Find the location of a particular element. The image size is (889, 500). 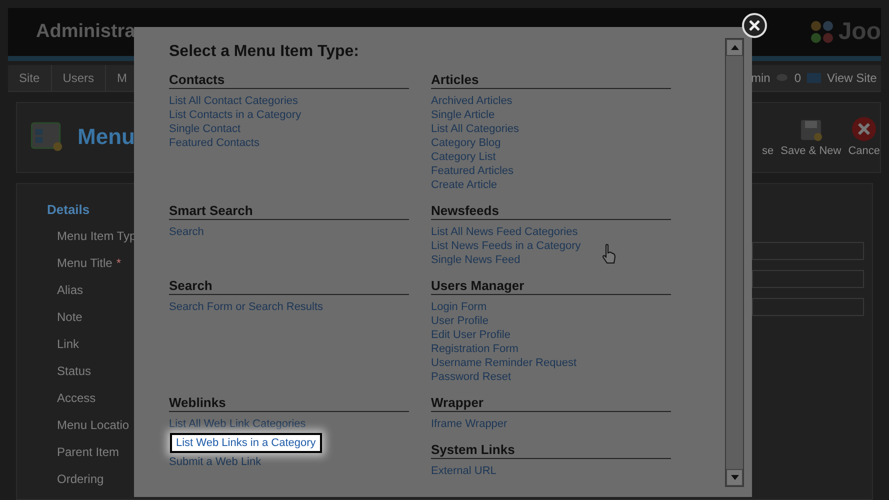

menu-type-link: Submit a Web Link is located at coordinates (215, 462).